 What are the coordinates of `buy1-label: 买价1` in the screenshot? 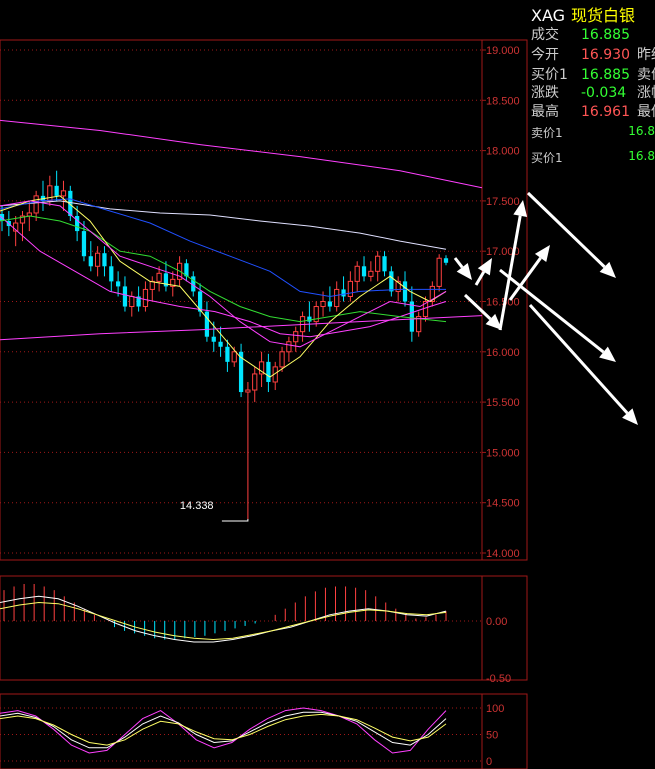 It's located at (547, 158).